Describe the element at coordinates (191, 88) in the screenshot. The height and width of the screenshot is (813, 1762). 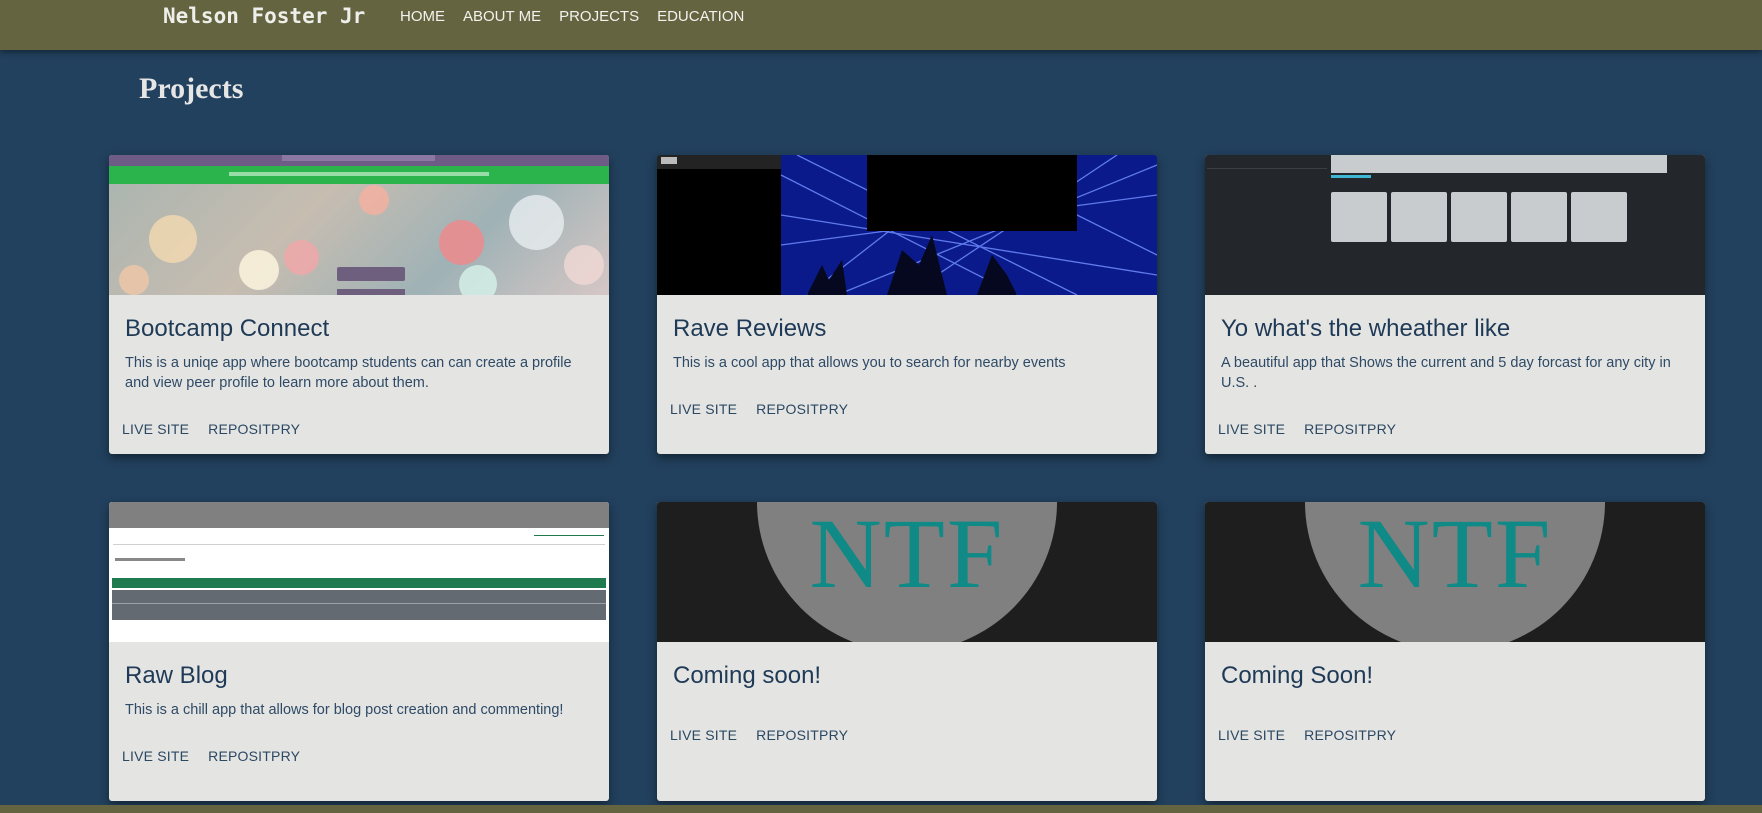
I see `page-title: Projects` at that location.